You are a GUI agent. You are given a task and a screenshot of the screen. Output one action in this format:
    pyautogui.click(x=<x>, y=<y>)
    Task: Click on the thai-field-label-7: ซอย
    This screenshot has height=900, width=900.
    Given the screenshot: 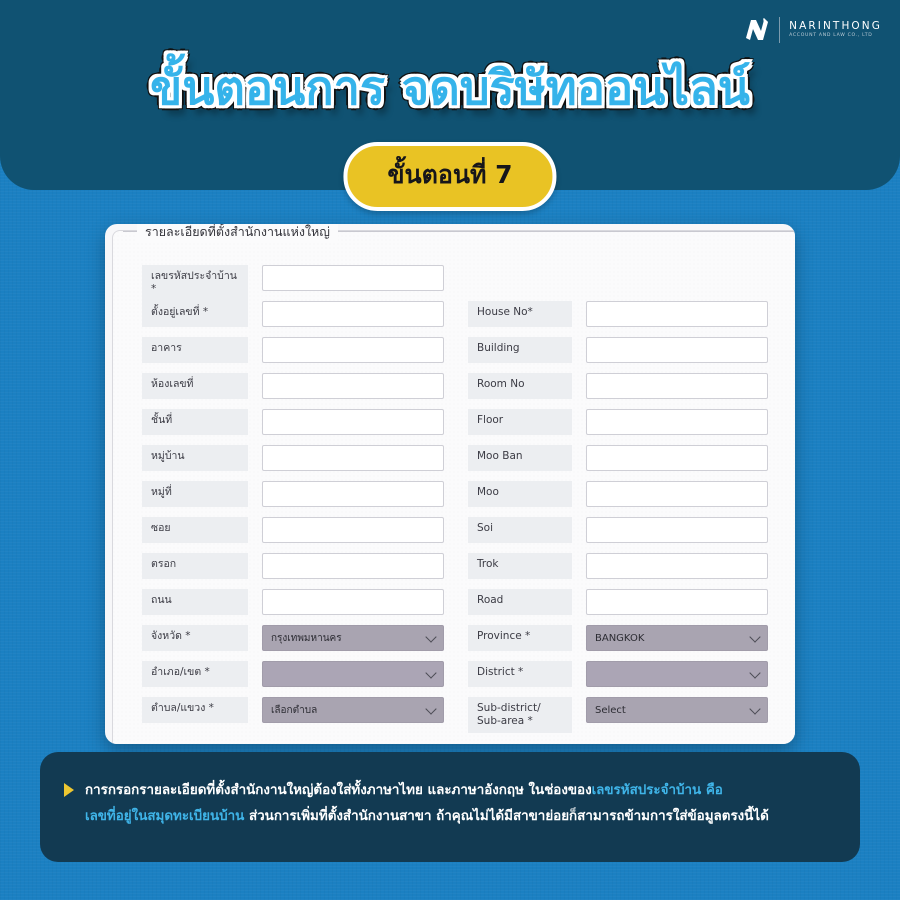 What is the action you would take?
    pyautogui.click(x=195, y=530)
    